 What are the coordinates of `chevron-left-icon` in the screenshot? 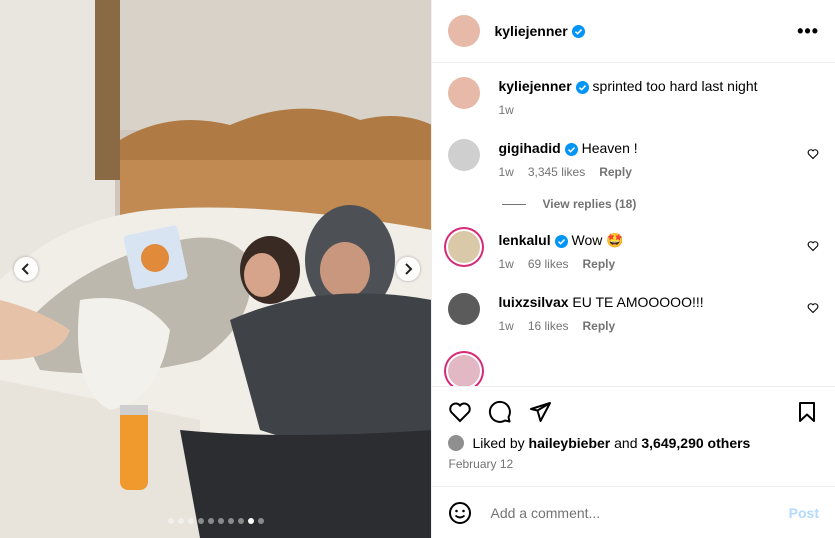 It's located at (25, 269).